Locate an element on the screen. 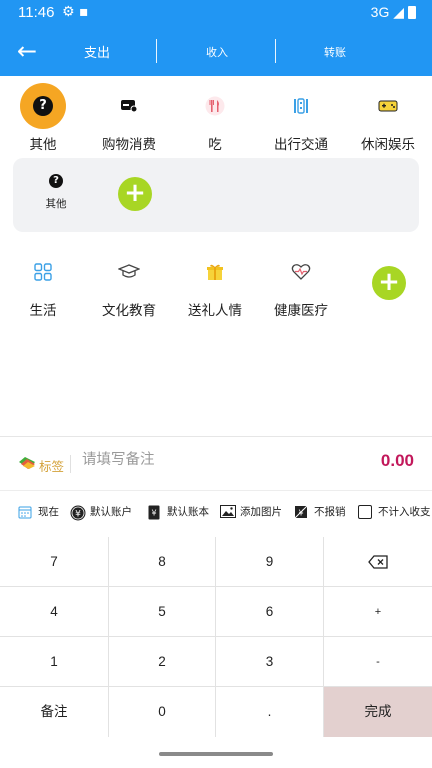  book-option-label: 默认账本 is located at coordinates (188, 512).